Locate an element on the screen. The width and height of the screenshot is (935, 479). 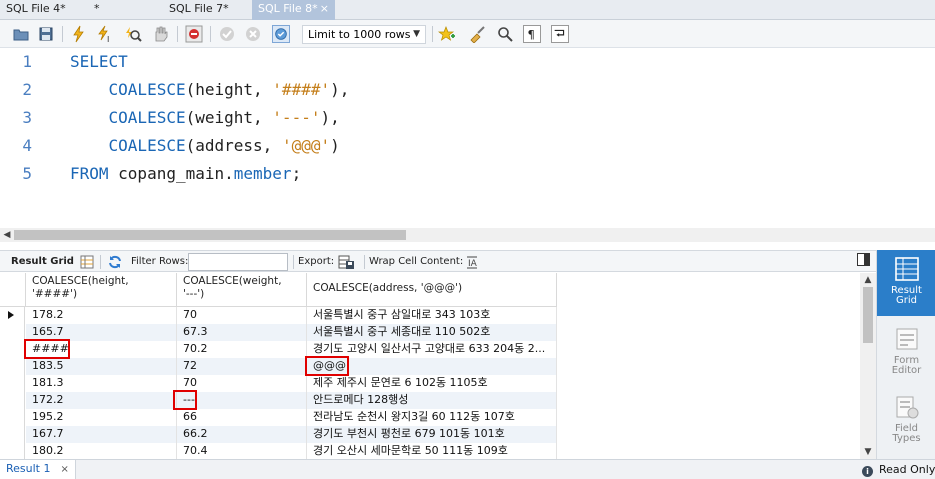
table-row: 172.2 --- 안드로메다 128행성 is located at coordinates (278, 400).